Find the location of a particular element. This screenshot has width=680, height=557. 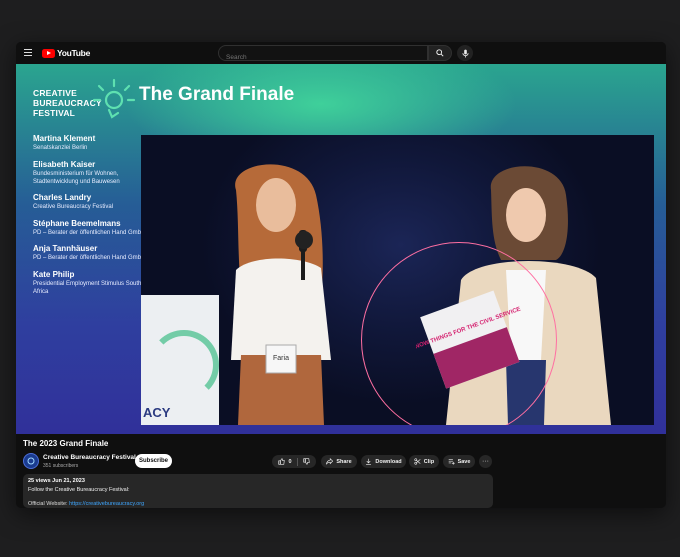

youtube-play-icon is located at coordinates (48, 53).